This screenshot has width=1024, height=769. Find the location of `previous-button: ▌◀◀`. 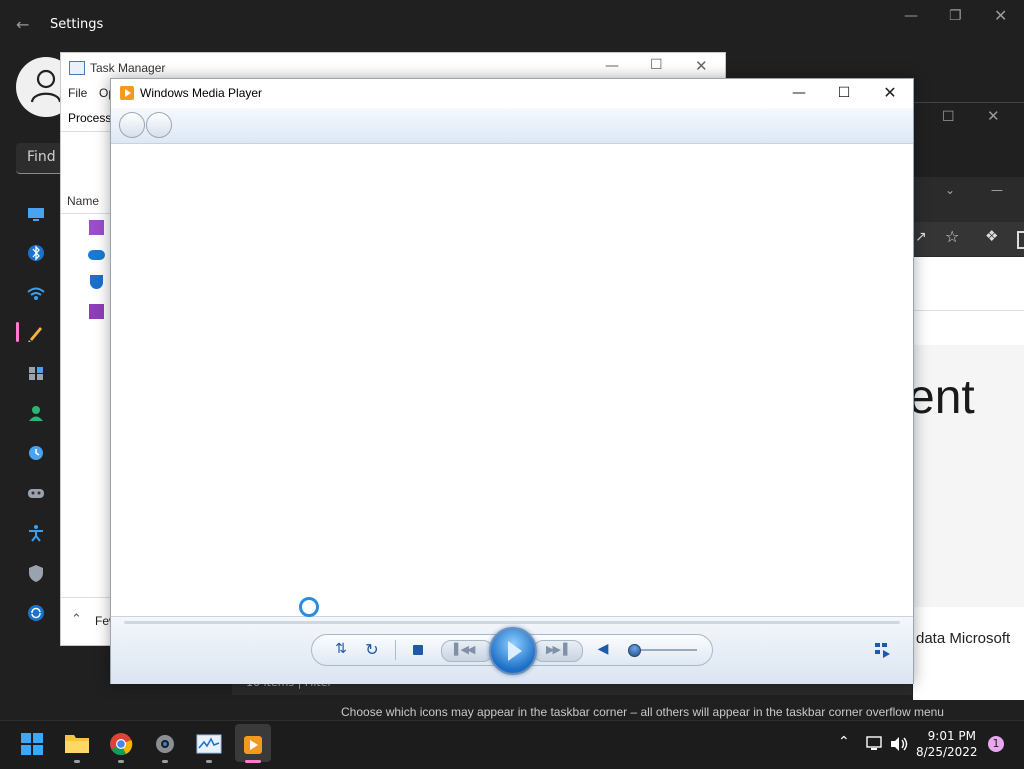

previous-button: ▌◀◀ is located at coordinates (467, 651).